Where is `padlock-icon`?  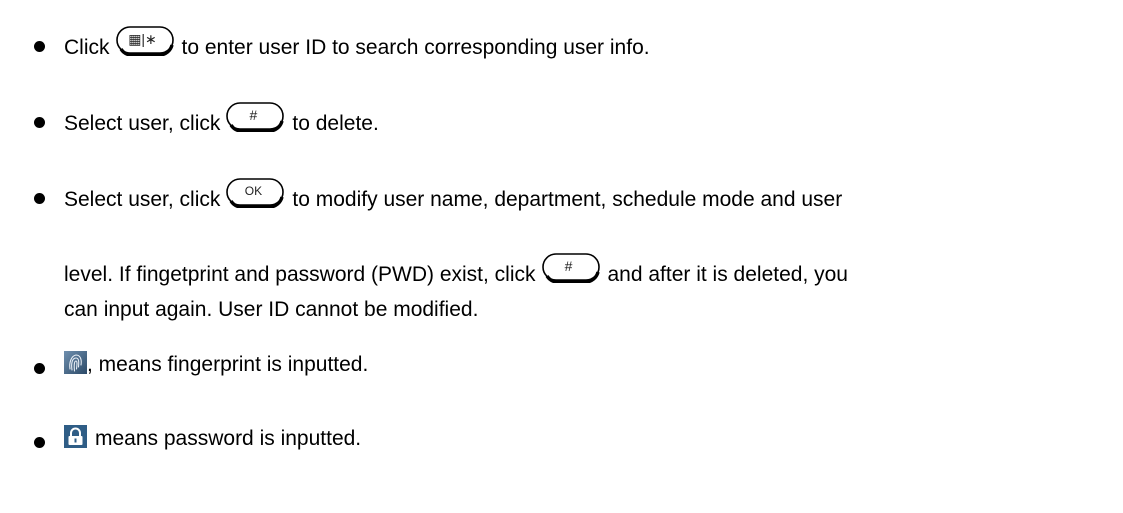
padlock-icon is located at coordinates (75, 436).